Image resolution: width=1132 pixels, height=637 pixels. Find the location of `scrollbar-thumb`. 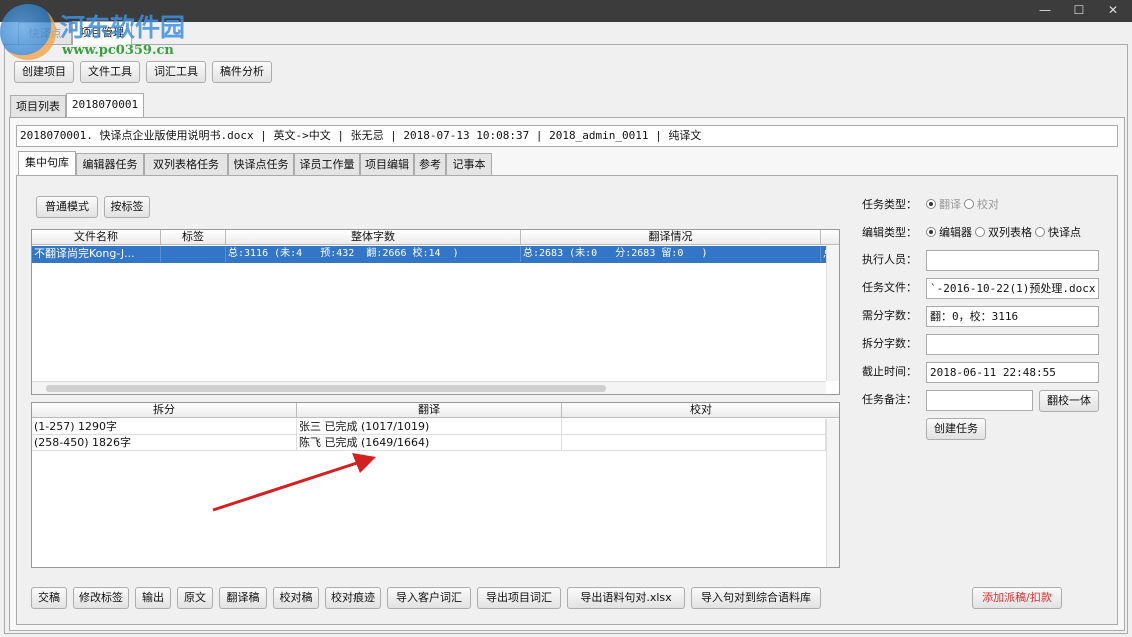

scrollbar-thumb is located at coordinates (326, 388).